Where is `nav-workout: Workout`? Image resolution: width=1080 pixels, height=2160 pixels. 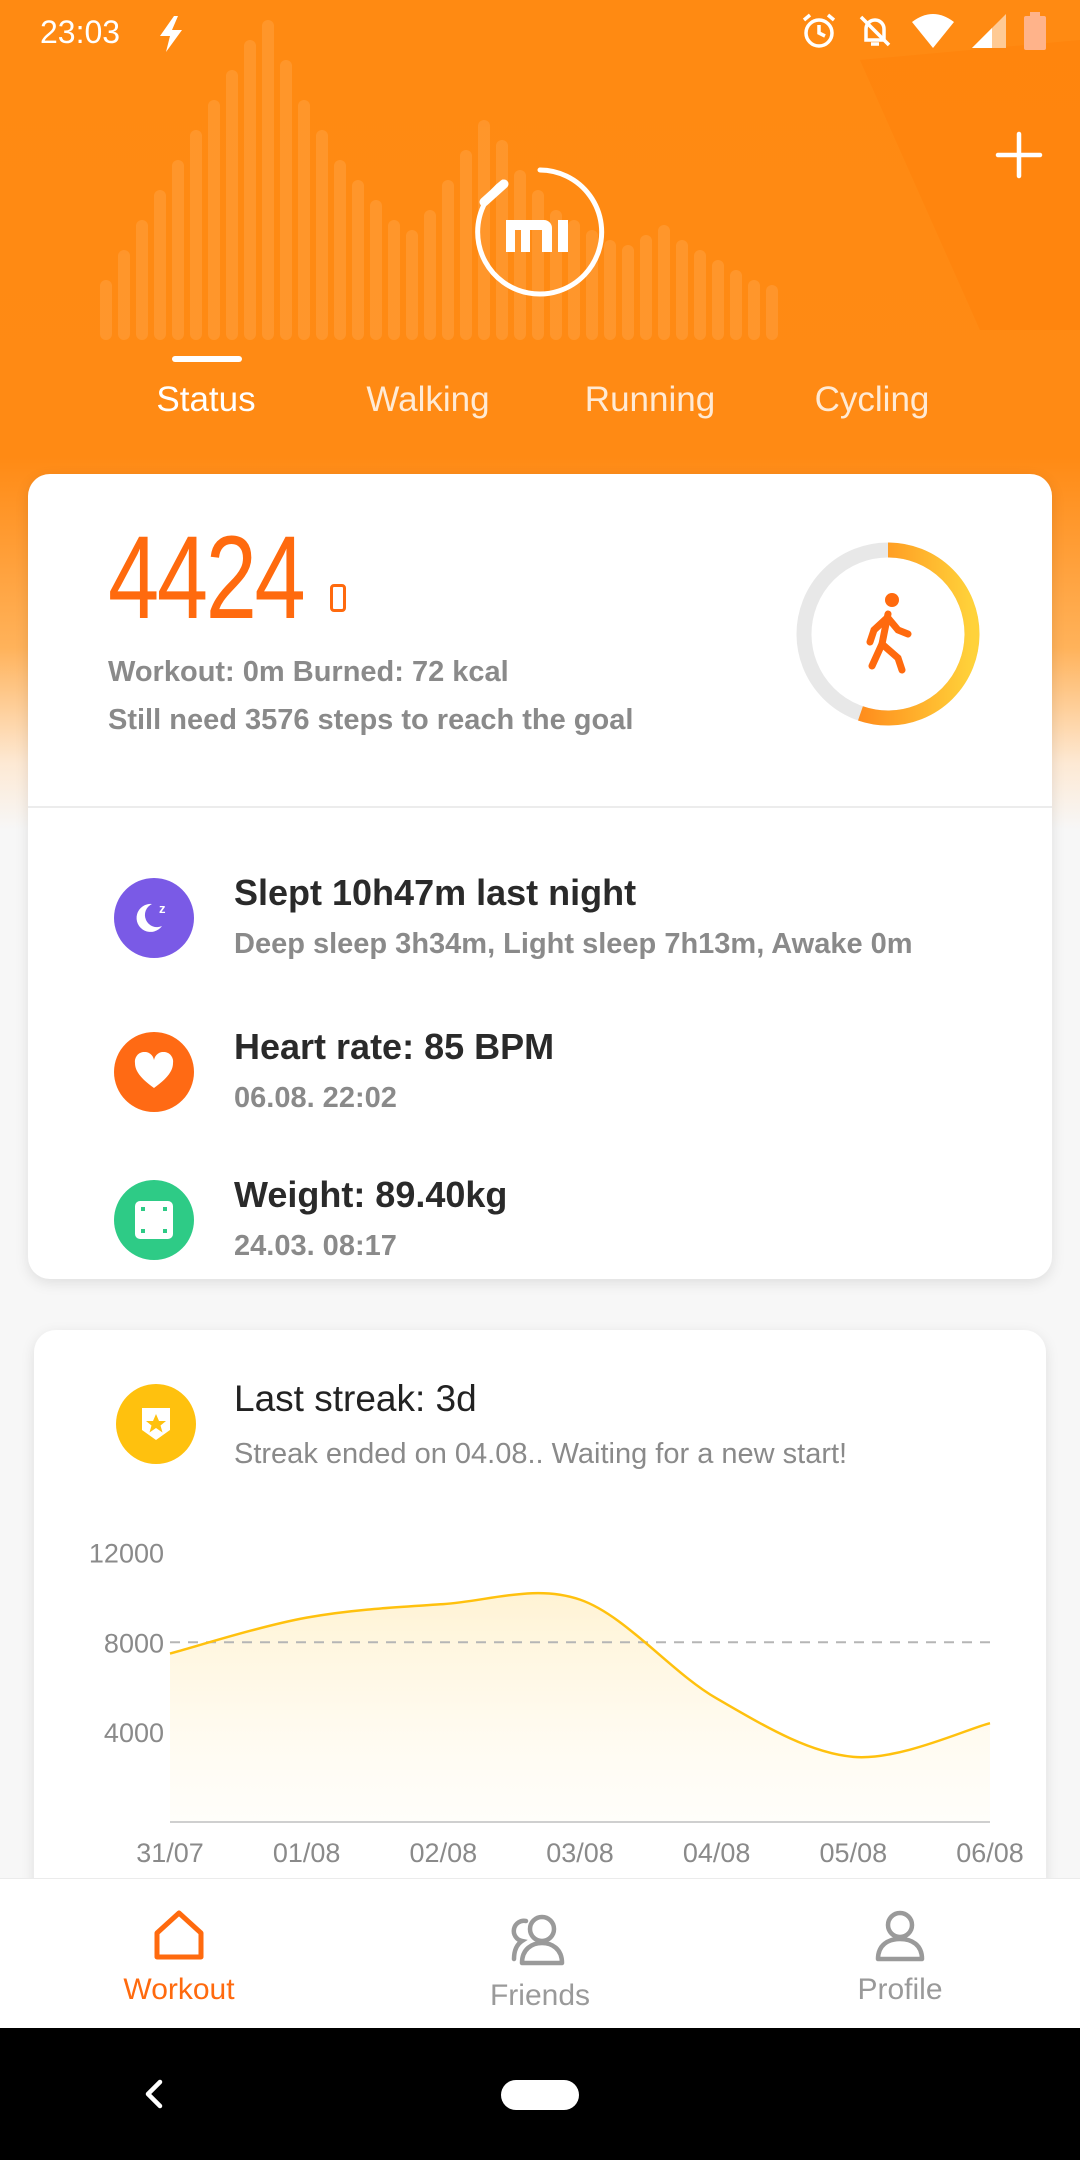 nav-workout: Workout is located at coordinates (179, 1954).